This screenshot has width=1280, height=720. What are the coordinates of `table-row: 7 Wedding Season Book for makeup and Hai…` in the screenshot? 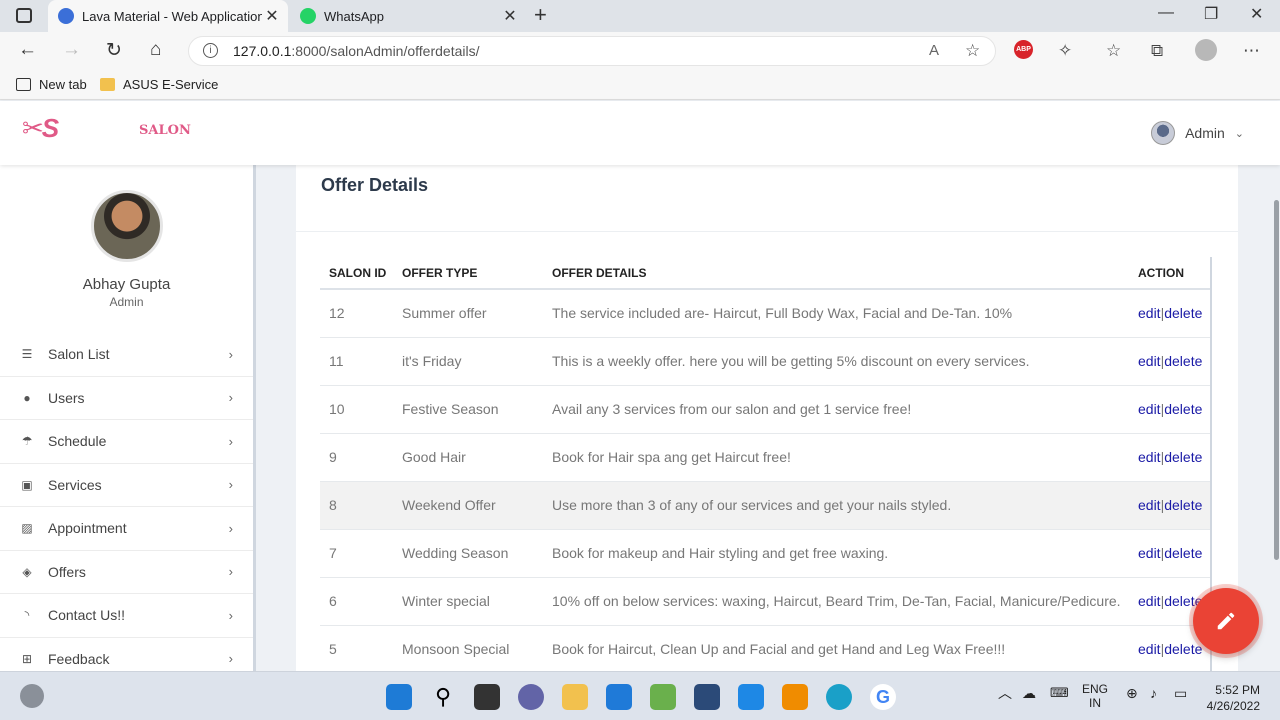 It's located at (765, 553).